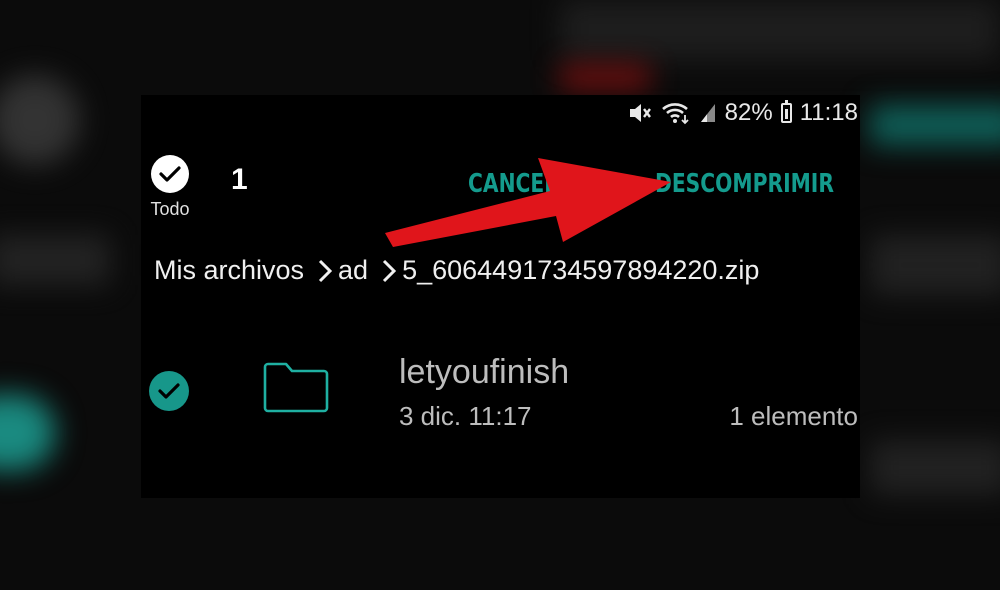 The image size is (1000, 590). Describe the element at coordinates (296, 389) in the screenshot. I see `folder-icon` at that location.